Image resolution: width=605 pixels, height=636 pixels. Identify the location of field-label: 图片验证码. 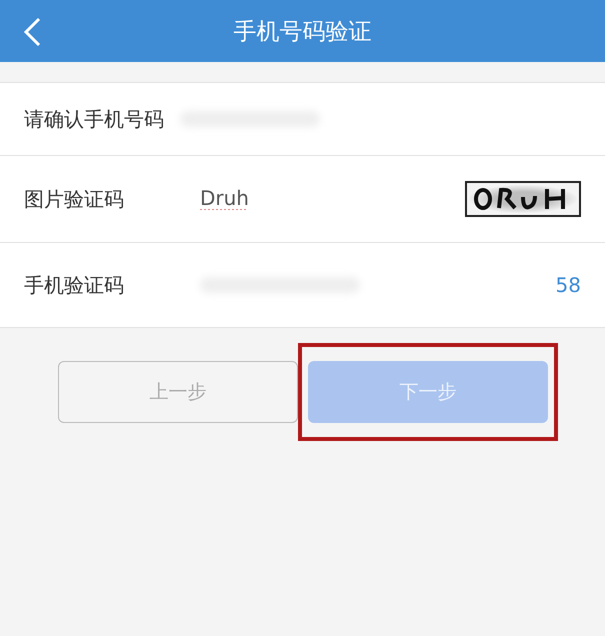
(74, 199).